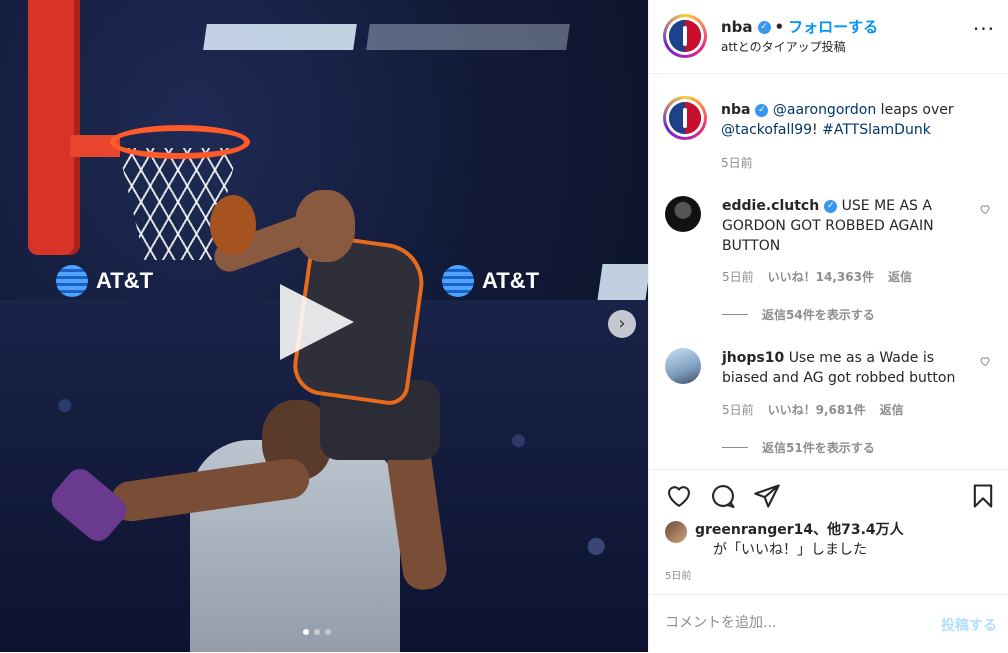 The height and width of the screenshot is (653, 1008). I want to click on sponsor-banner-right: AT&T, so click(490, 281).